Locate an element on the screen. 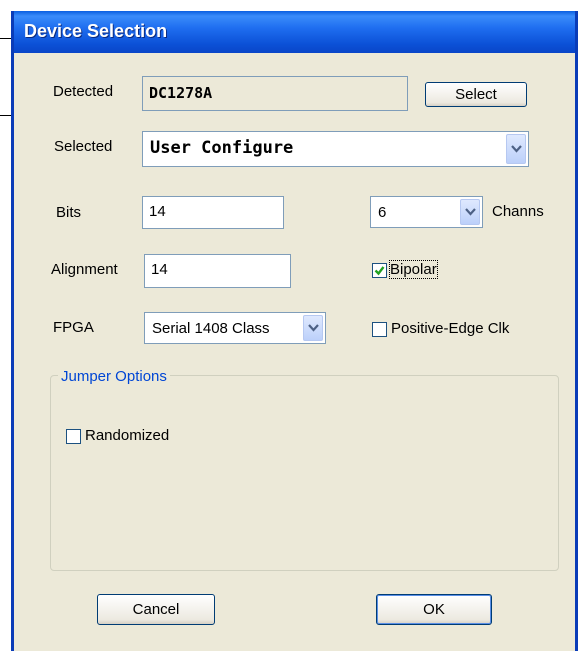 This screenshot has height=651, width=584. bipolar-label: Bipolar is located at coordinates (413, 269).